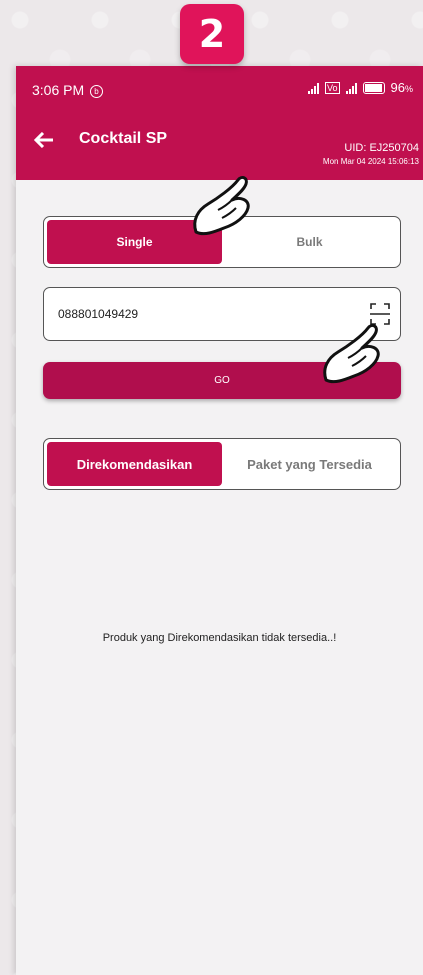  I want to click on offer-tabs: Direkomendasikan Paket yang Tersedia, so click(222, 464).